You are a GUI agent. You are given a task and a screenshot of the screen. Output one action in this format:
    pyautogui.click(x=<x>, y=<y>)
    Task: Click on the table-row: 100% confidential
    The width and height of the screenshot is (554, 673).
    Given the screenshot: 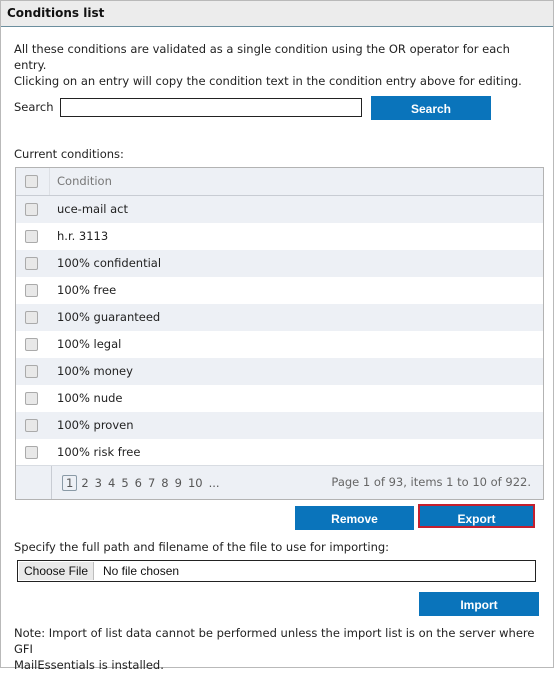 What is the action you would take?
    pyautogui.click(x=279, y=263)
    